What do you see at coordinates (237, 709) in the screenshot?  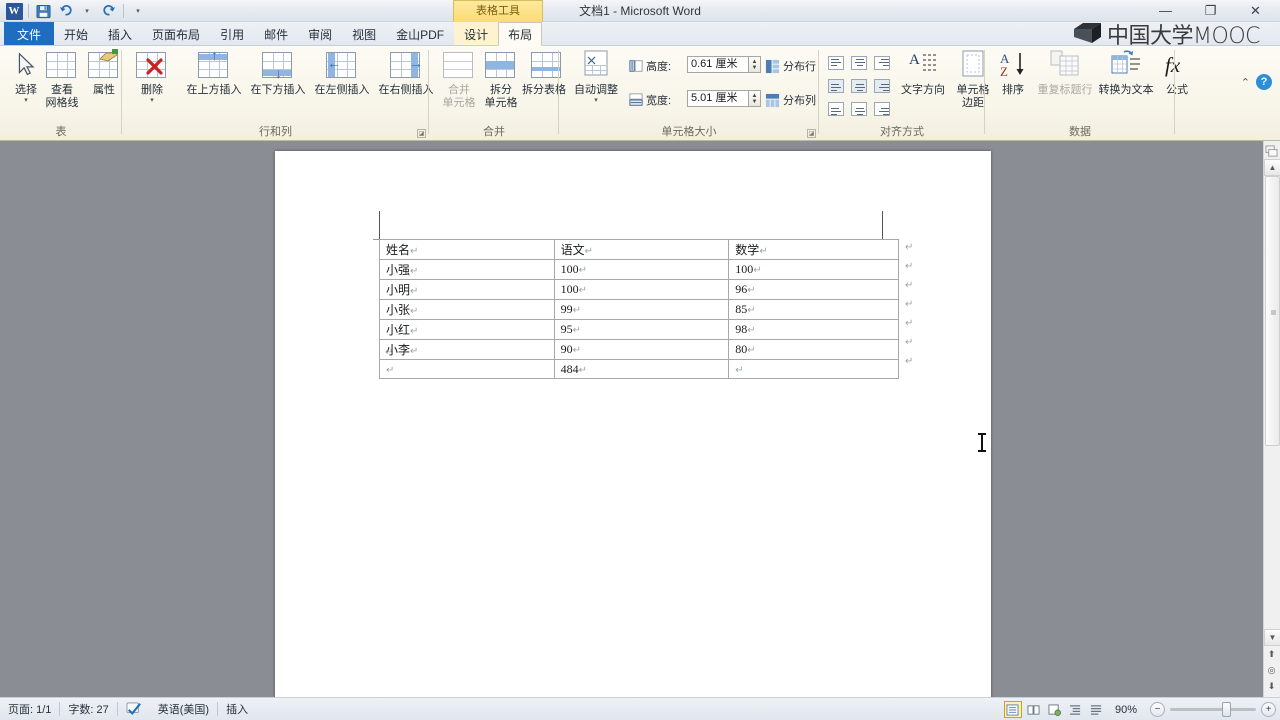 I see `insert-mode-indicator: 插入` at bounding box center [237, 709].